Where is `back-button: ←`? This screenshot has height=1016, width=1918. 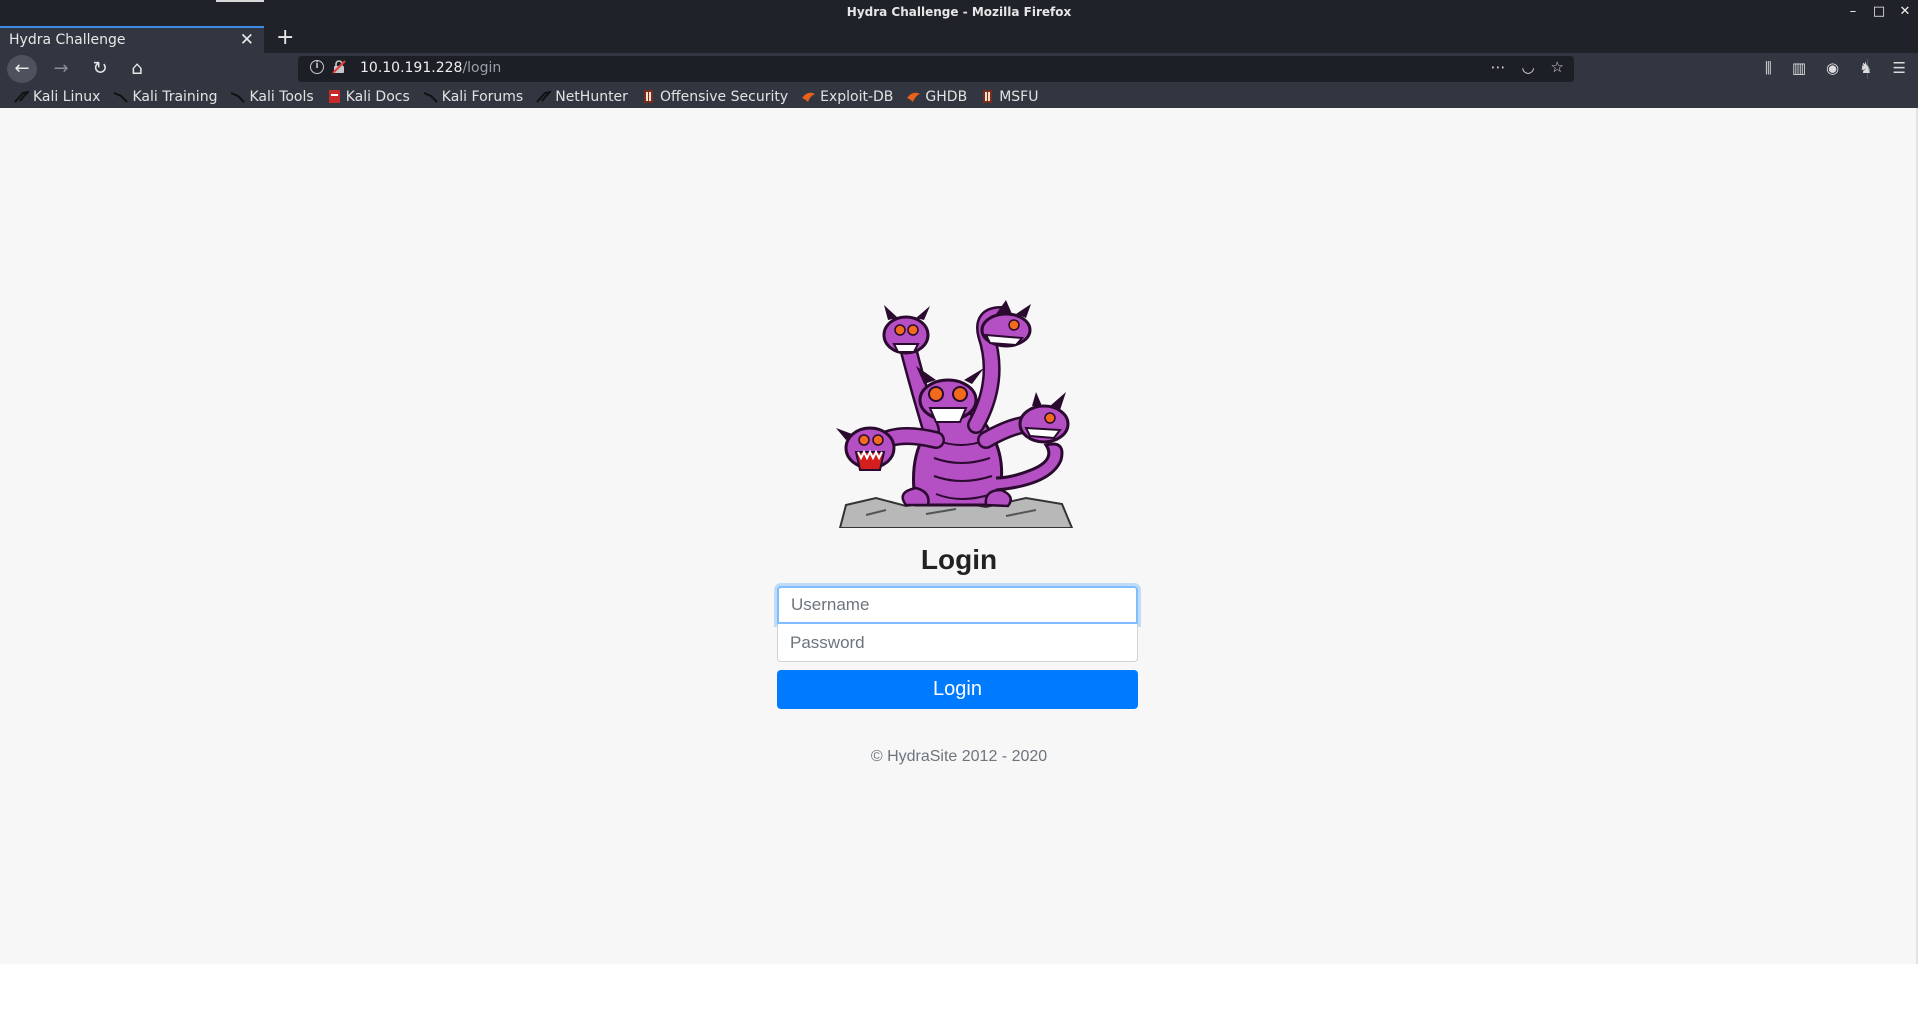 back-button: ← is located at coordinates (22, 69).